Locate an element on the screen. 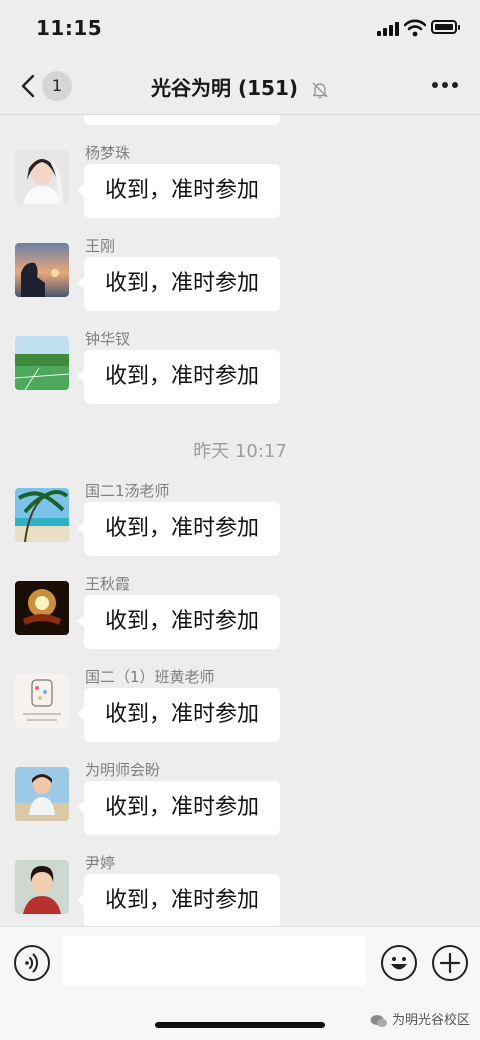  sender-name: 杨梦珠 is located at coordinates (108, 153).